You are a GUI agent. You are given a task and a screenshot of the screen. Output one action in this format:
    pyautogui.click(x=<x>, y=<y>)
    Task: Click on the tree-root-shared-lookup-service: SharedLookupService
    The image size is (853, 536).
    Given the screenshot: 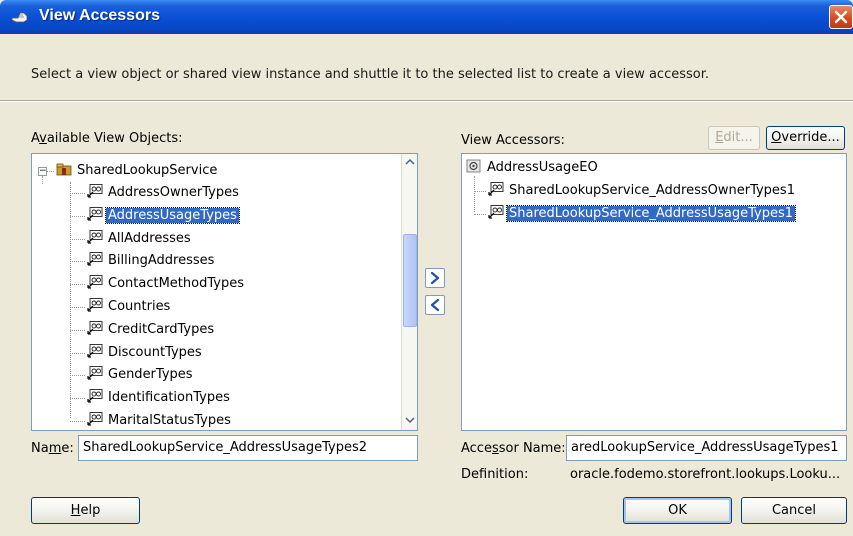 What is the action you would take?
    pyautogui.click(x=137, y=171)
    